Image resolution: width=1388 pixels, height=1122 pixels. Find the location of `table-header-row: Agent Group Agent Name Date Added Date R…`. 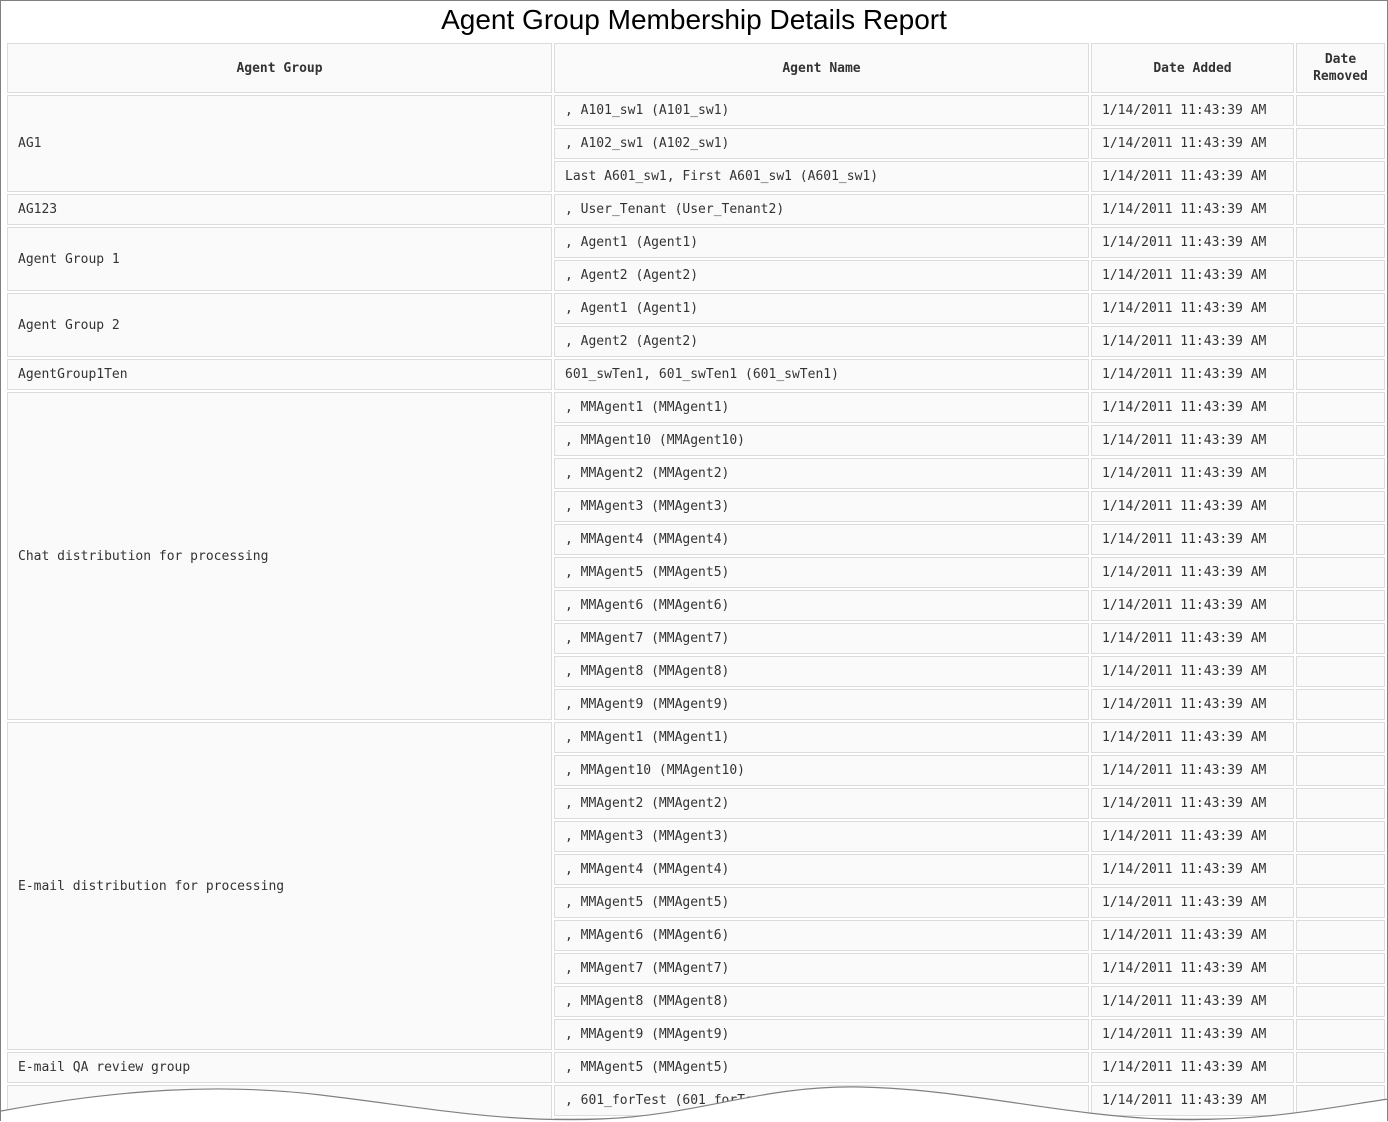

table-header-row: Agent Group Agent Name Date Added Date R… is located at coordinates (696, 68).